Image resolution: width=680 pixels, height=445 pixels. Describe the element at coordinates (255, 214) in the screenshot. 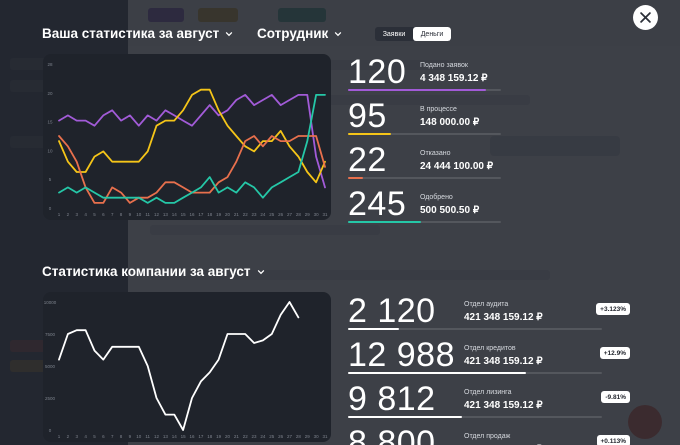

I see `personal-x-tick: 23` at that location.